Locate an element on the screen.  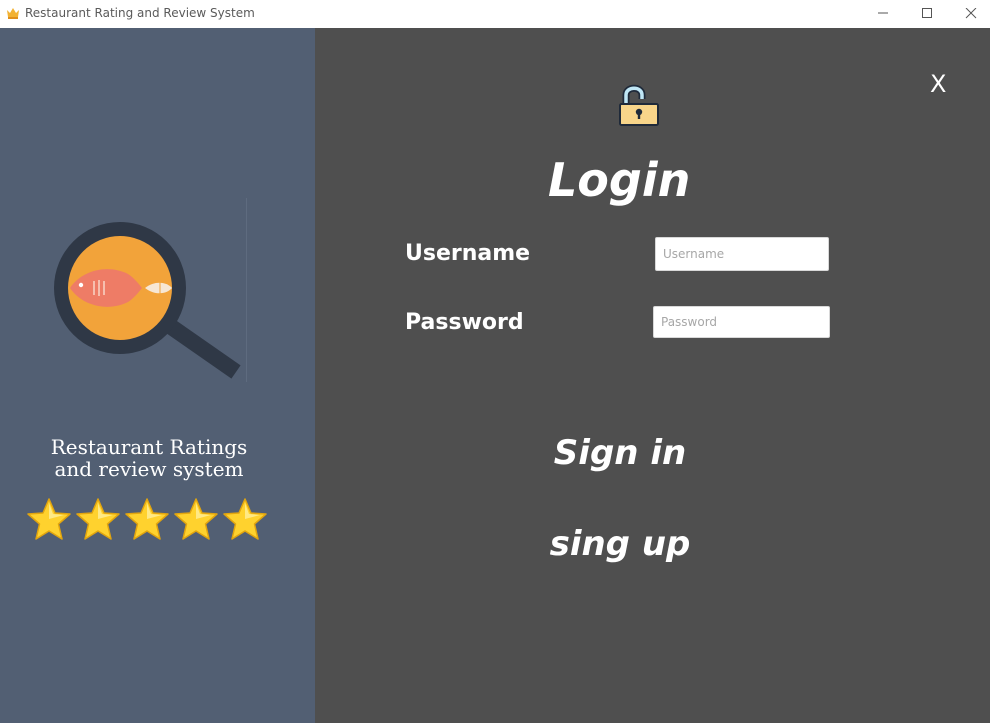
sign-in-button: Sign in is located at coordinates (620, 453).